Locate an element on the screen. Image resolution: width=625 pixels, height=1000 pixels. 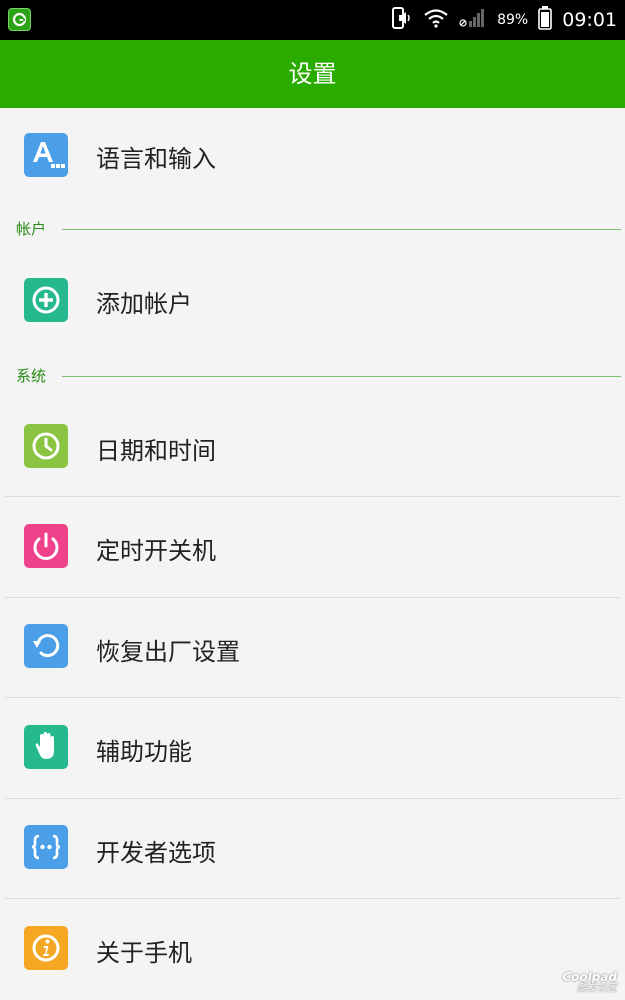
clock-icon is located at coordinates (46, 446).